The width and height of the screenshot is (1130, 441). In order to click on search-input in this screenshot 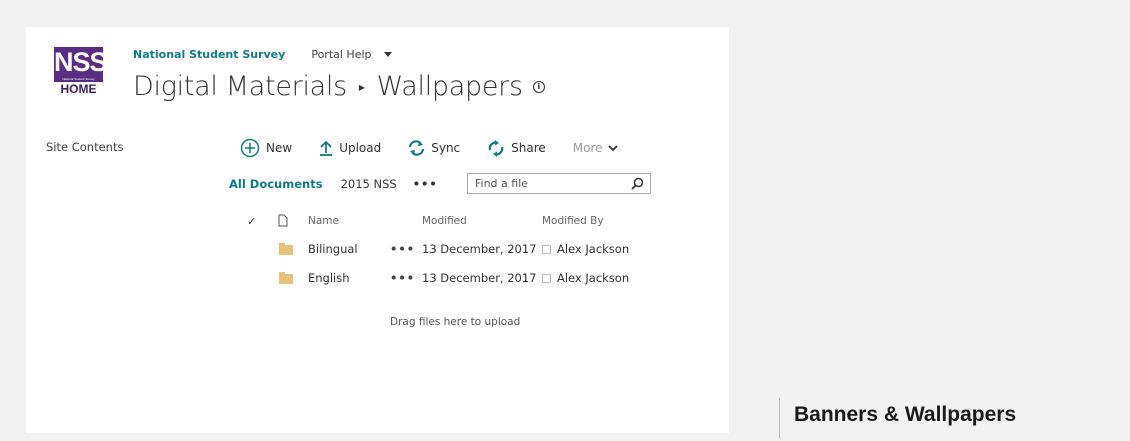, I will do `click(543, 183)`.